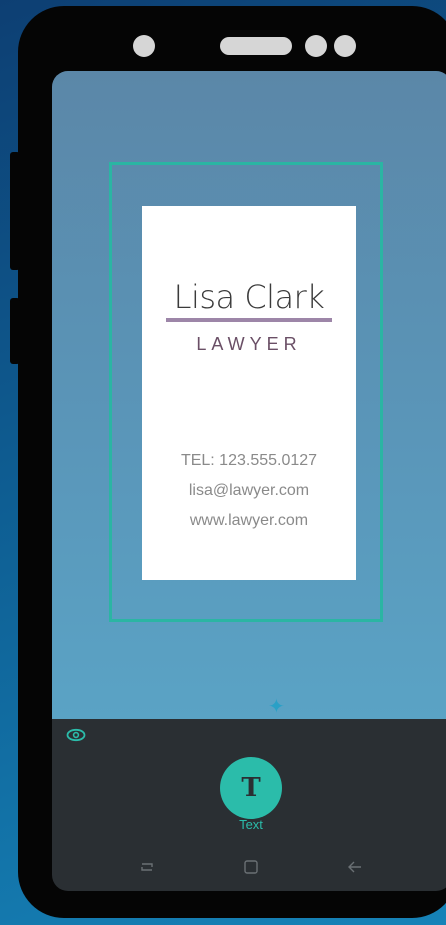 This screenshot has height=925, width=446. Describe the element at coordinates (249, 320) in the screenshot. I see `name-underline` at that location.